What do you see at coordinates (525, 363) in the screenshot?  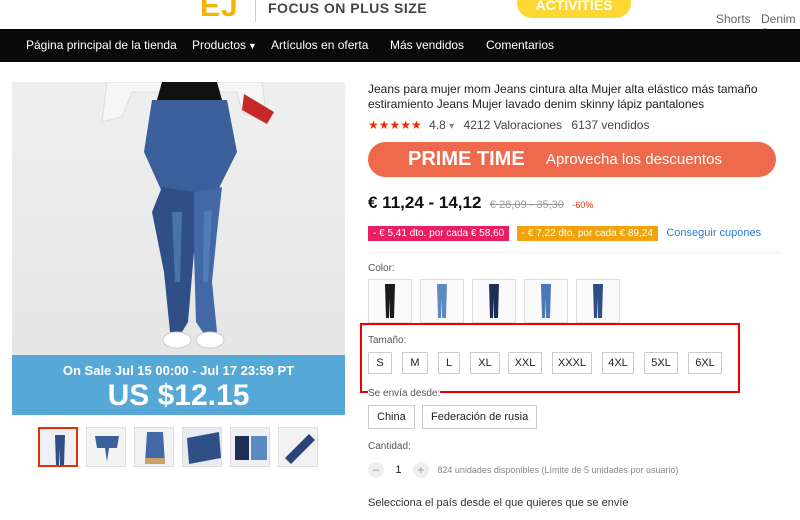 I see `size-option-xxl: XXL` at bounding box center [525, 363].